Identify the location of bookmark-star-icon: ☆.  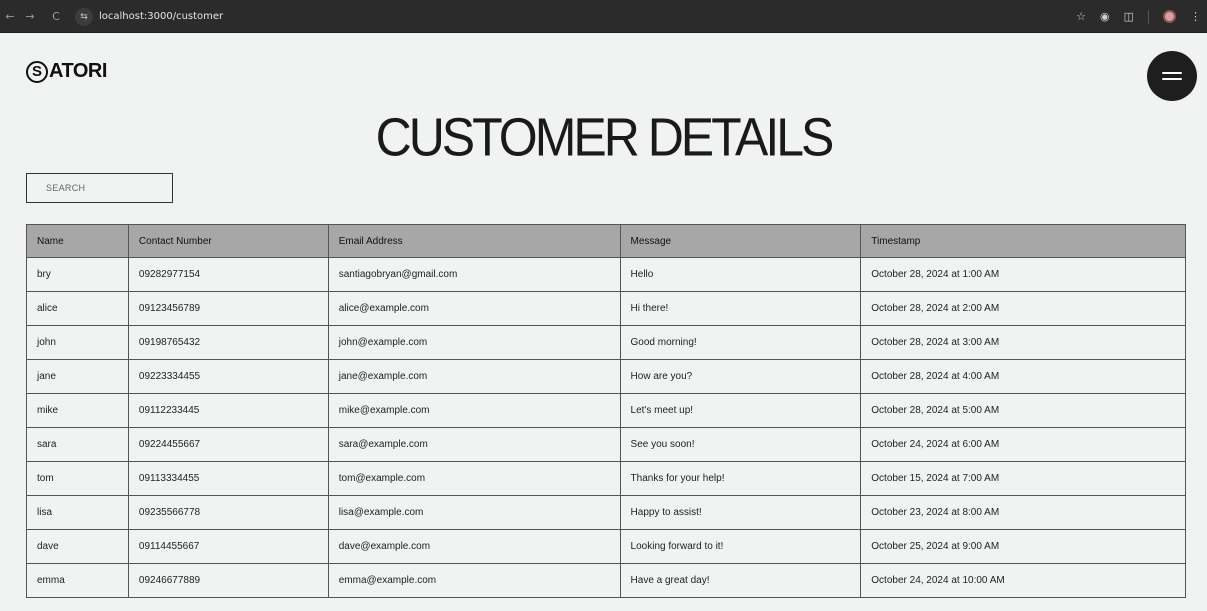
(1081, 16).